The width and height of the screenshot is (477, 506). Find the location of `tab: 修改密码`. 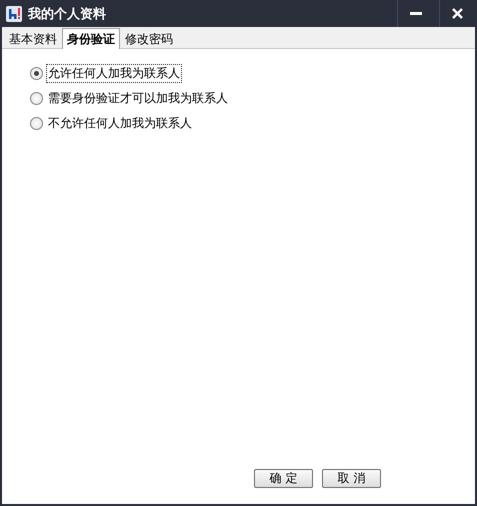

tab: 修改密码 is located at coordinates (149, 38).